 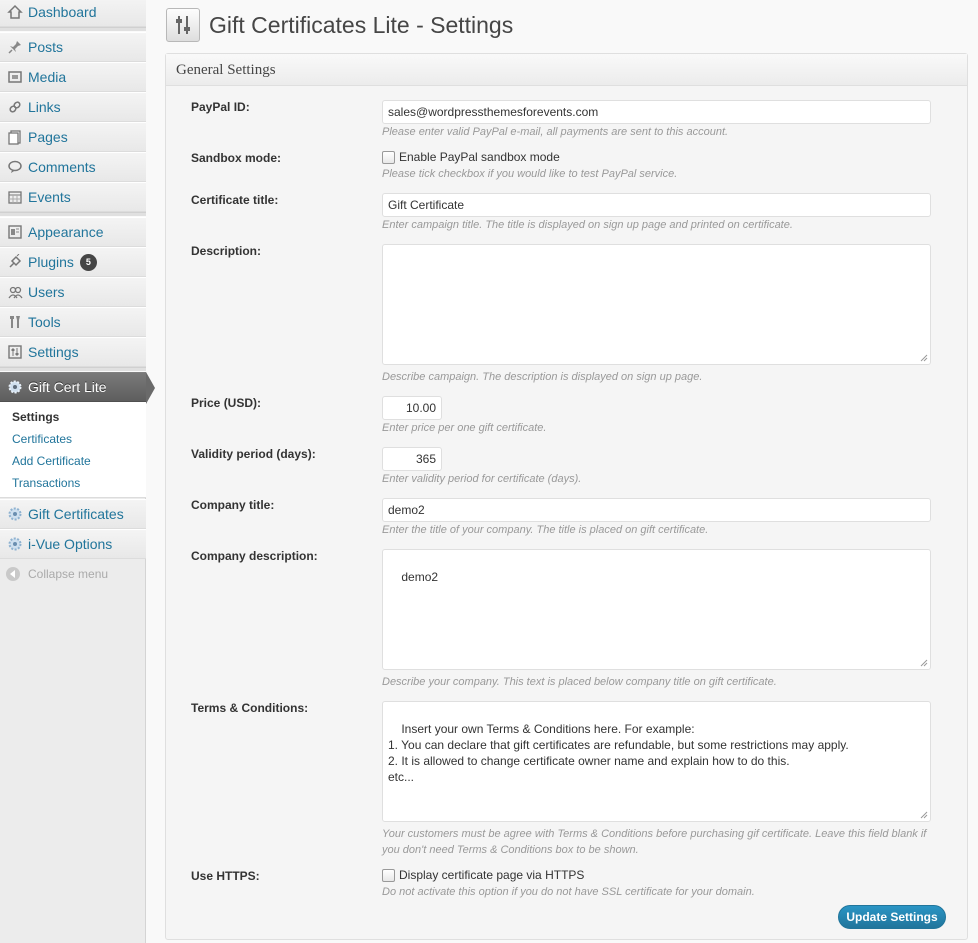 What do you see at coordinates (53, 352) in the screenshot?
I see `sidebar-item-label: Settings` at bounding box center [53, 352].